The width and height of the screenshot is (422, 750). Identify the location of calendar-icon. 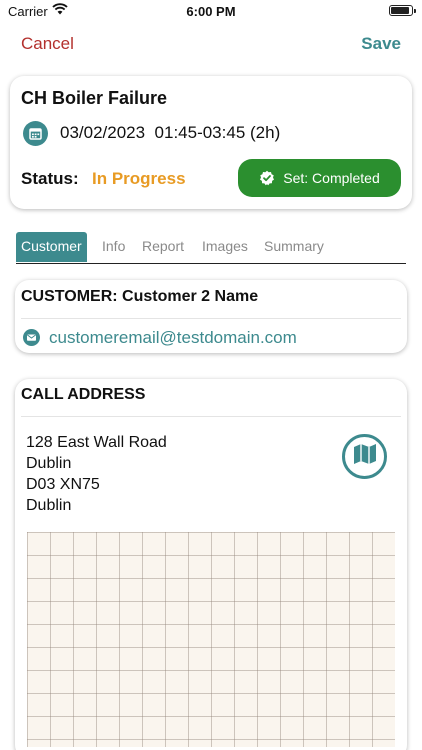
(35, 133).